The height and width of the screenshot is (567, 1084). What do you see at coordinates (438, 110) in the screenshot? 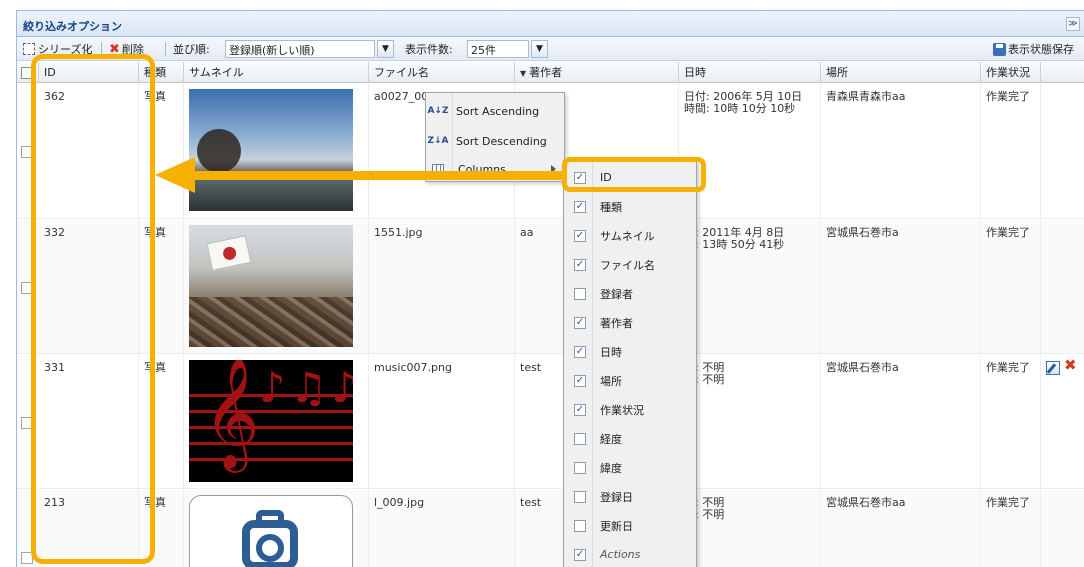
I see `sort-ascending-icon: A↓Z` at bounding box center [438, 110].